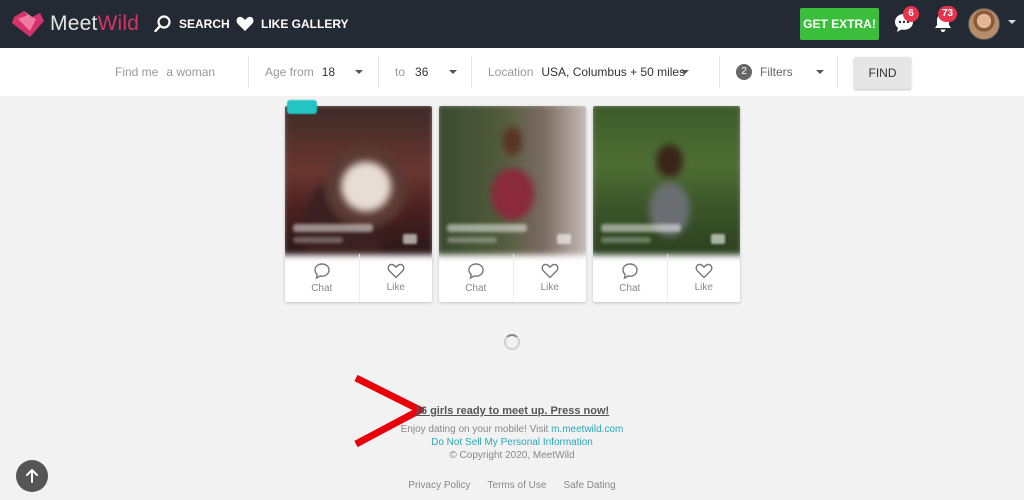 The height and width of the screenshot is (500, 1024). I want to click on age-from-label: Age from, so click(289, 72).